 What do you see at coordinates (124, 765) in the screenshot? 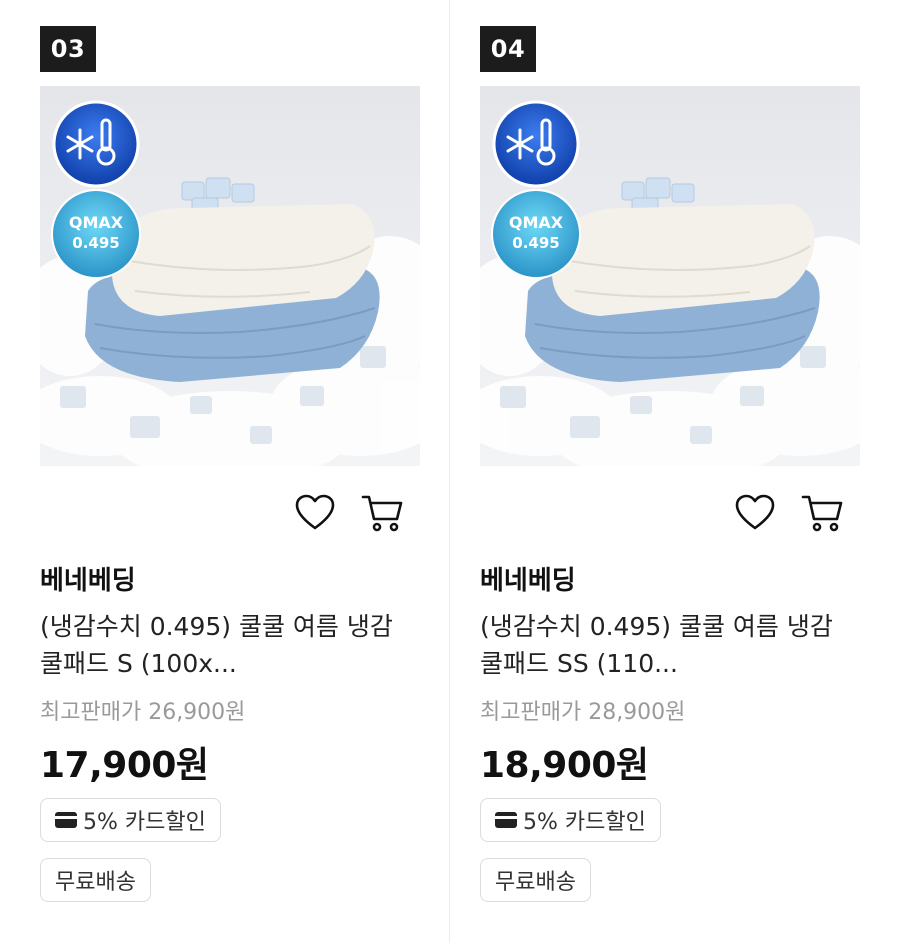
I see `sale-price: 17,900원` at bounding box center [124, 765].